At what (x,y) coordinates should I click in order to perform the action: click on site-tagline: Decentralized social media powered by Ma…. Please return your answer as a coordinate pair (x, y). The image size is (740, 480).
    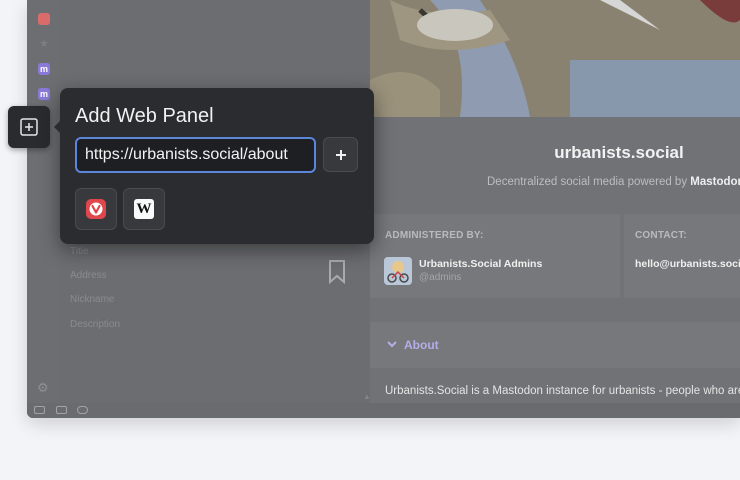
    Looking at the image, I should click on (613, 182).